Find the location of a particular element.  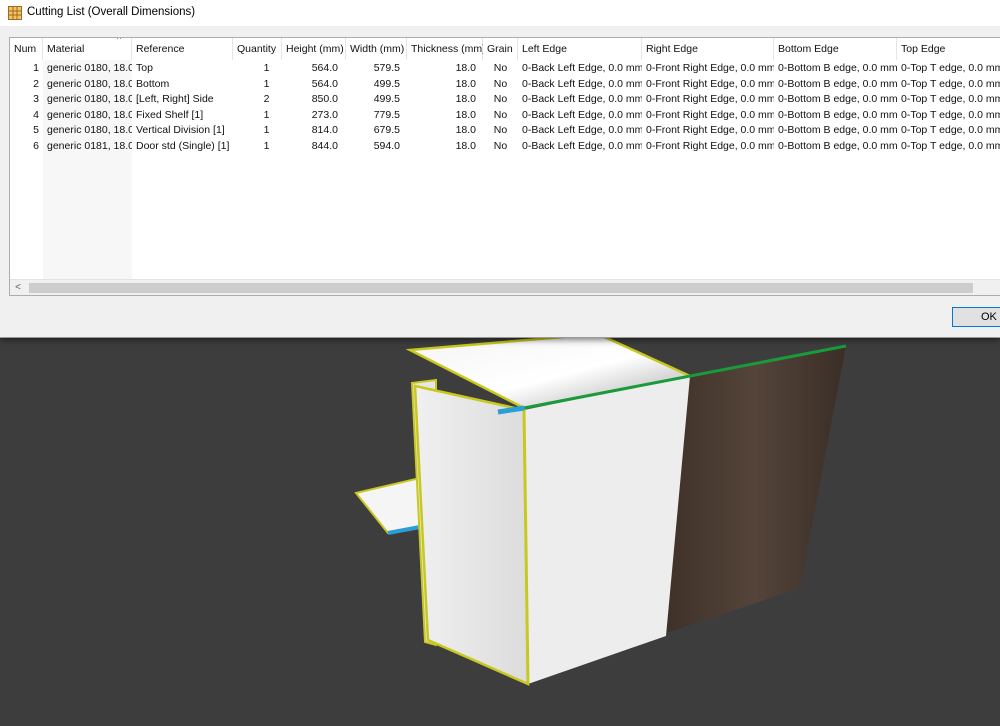

column-header-width: Width (mm) is located at coordinates (376, 49).